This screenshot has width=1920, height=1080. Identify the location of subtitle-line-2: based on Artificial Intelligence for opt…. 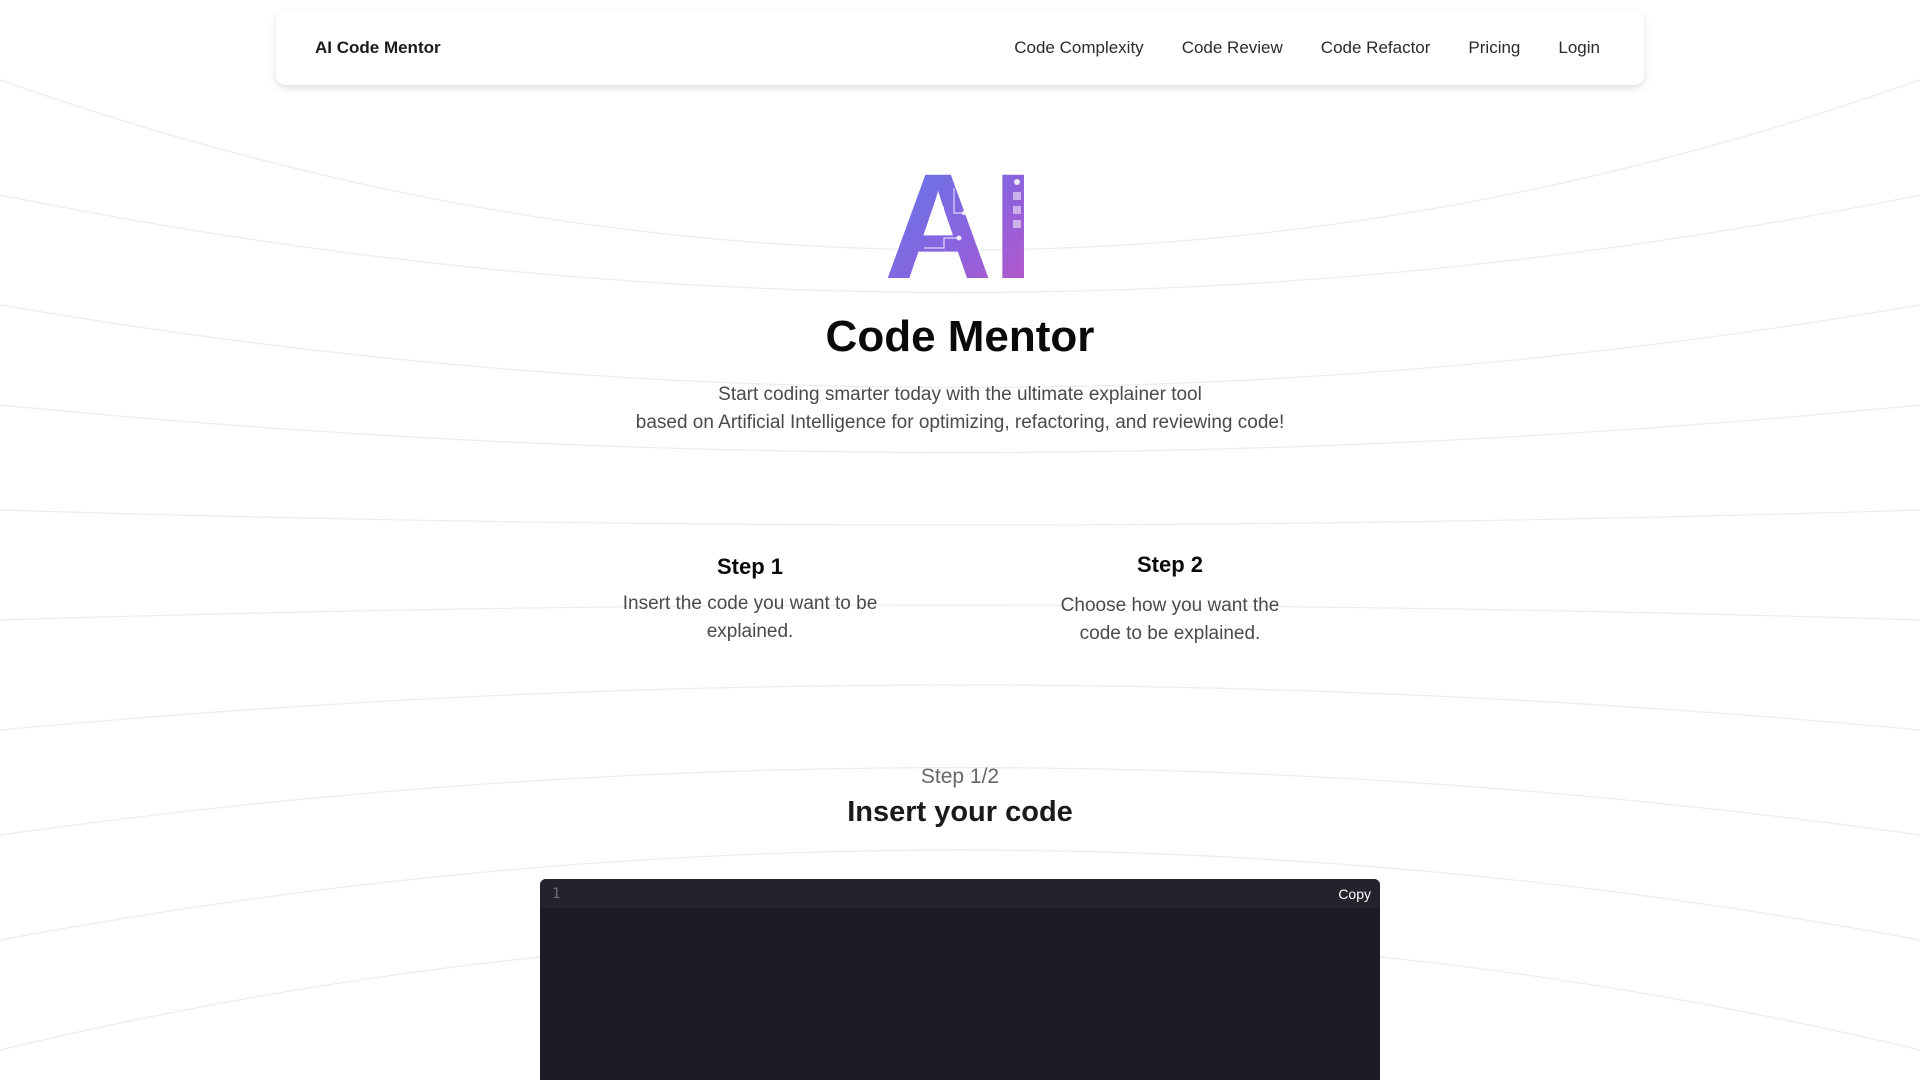
(960, 422).